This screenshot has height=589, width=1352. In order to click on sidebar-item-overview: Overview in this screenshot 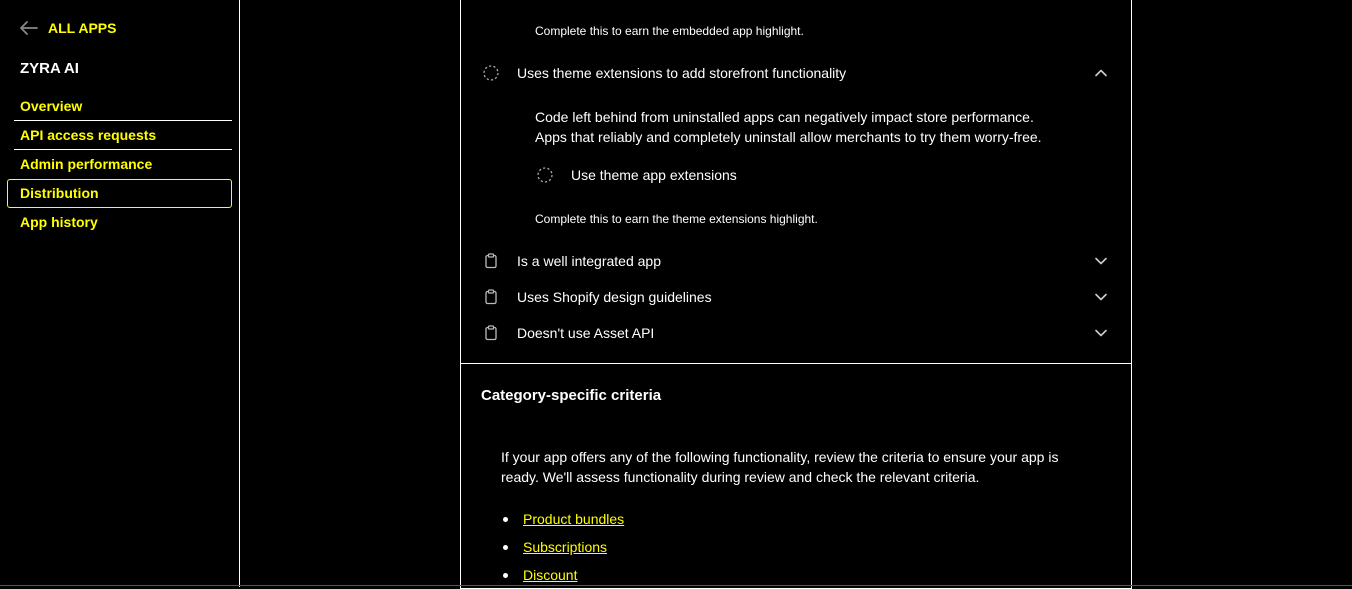, I will do `click(119, 106)`.